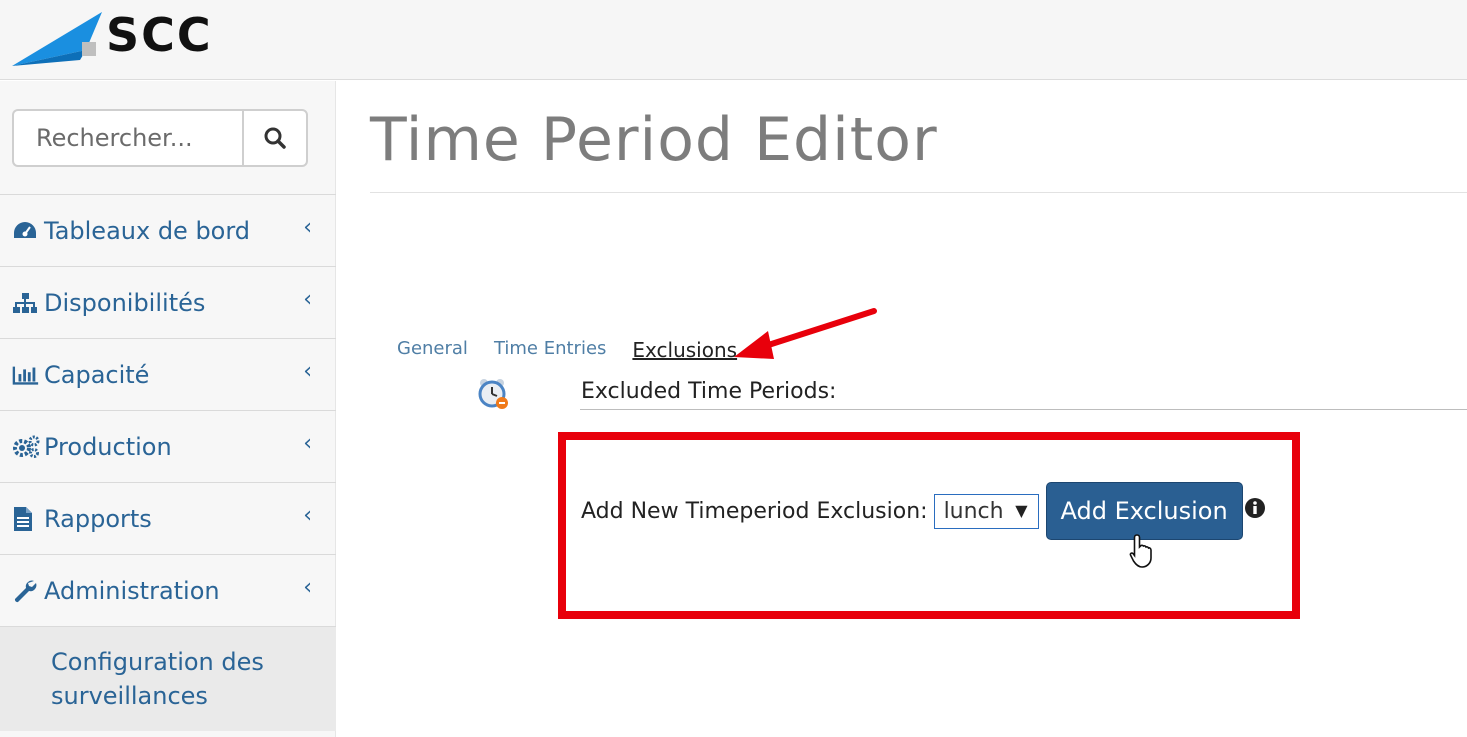  Describe the element at coordinates (733, 40) in the screenshot. I see `top-bar: SCC` at that location.